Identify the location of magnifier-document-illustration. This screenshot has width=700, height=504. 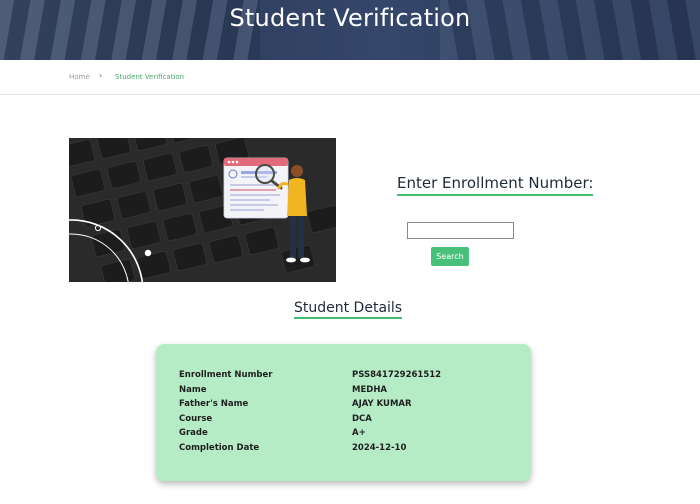
(202, 210).